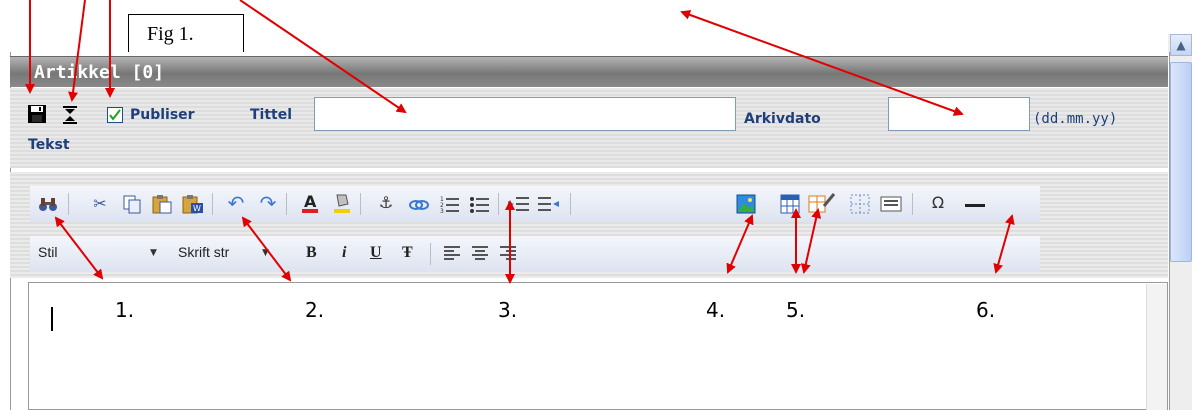 The height and width of the screenshot is (410, 1194). What do you see at coordinates (77, 51) in the screenshot?
I see `arrow-sort` at bounding box center [77, 51].